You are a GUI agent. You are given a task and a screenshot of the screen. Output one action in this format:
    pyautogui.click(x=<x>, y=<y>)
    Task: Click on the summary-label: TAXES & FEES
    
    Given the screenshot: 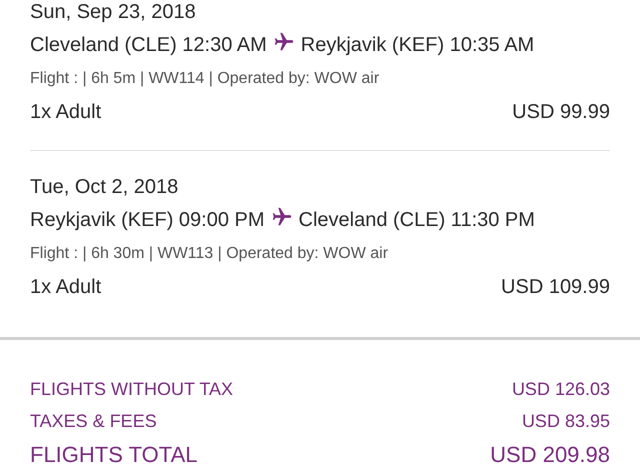 What is the action you would take?
    pyautogui.click(x=93, y=421)
    